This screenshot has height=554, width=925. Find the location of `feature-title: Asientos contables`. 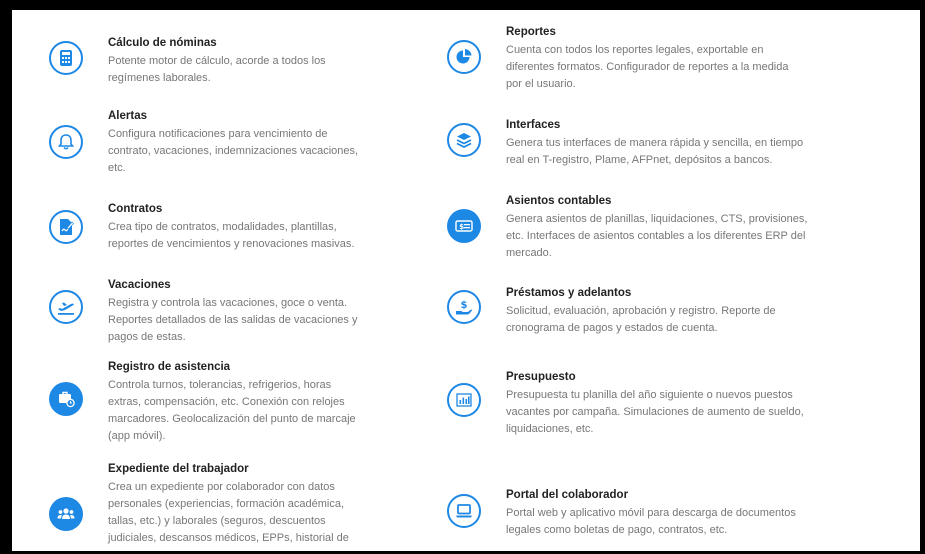

feature-title: Asientos contables is located at coordinates (559, 201).